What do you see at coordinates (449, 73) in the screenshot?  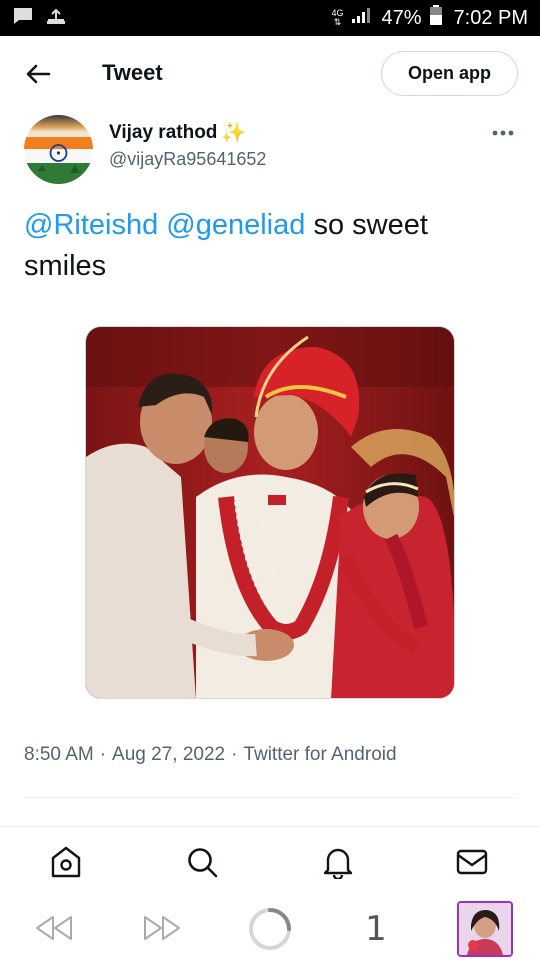 I see `open-app-button: Open app` at bounding box center [449, 73].